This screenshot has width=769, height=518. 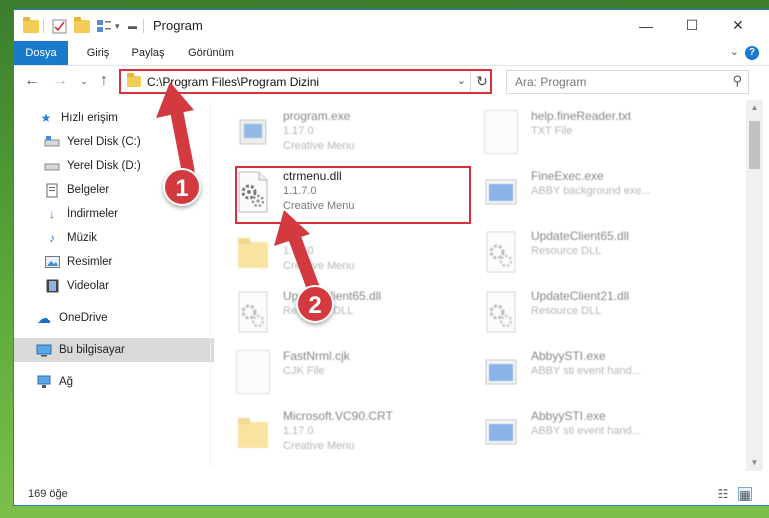 What do you see at coordinates (334, 374) in the screenshot?
I see `file-item: FastNrml.cjk CJK File` at bounding box center [334, 374].